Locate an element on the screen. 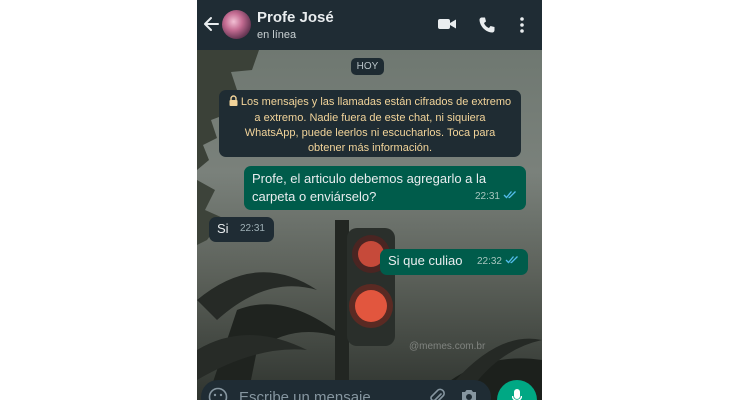  message-text: Si is located at coordinates (223, 228).